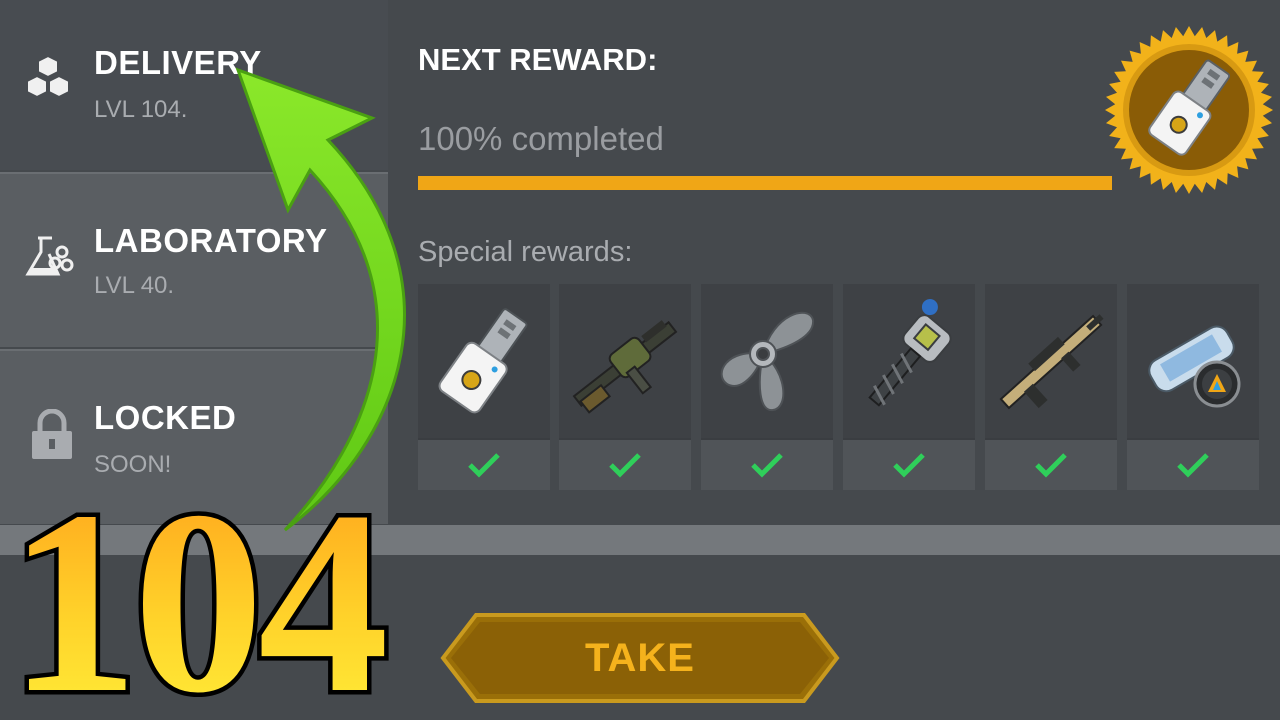 This screenshot has height=720, width=1280. I want to click on special-rewards-label: Special rewards:, so click(525, 252).